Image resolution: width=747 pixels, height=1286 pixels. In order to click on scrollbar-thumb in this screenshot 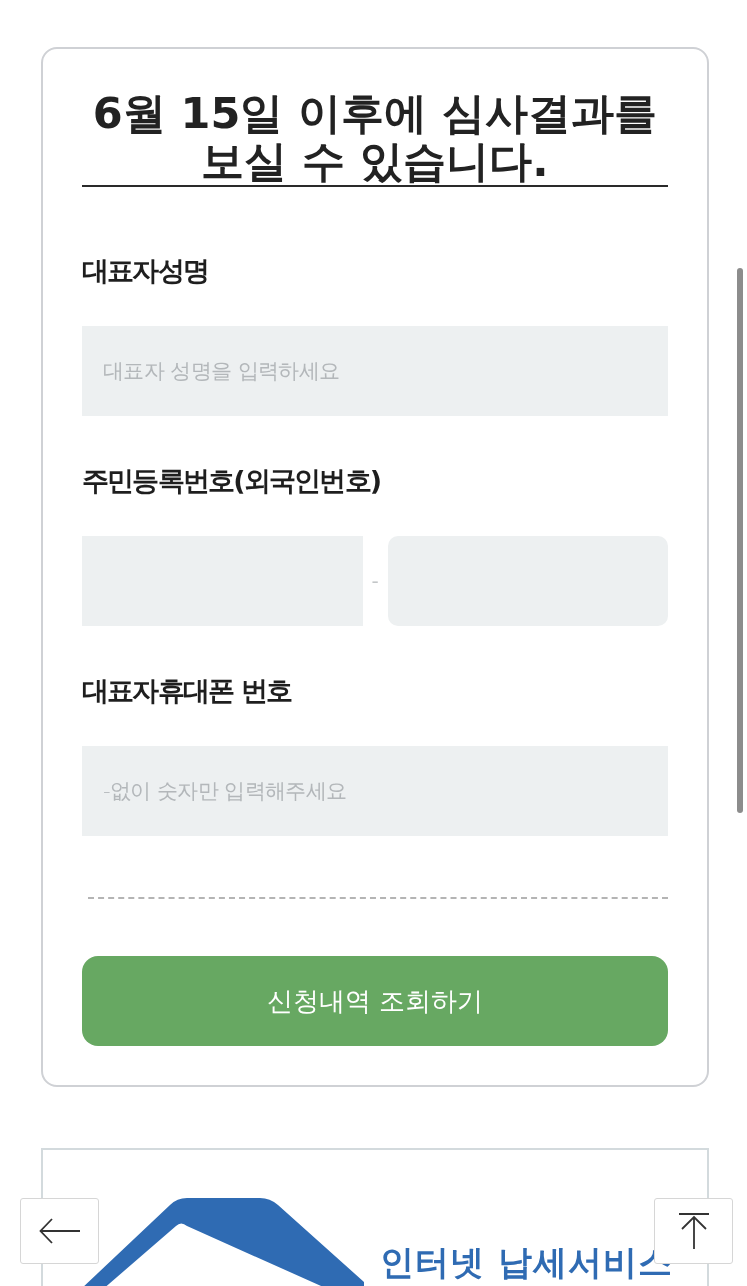, I will do `click(740, 540)`.